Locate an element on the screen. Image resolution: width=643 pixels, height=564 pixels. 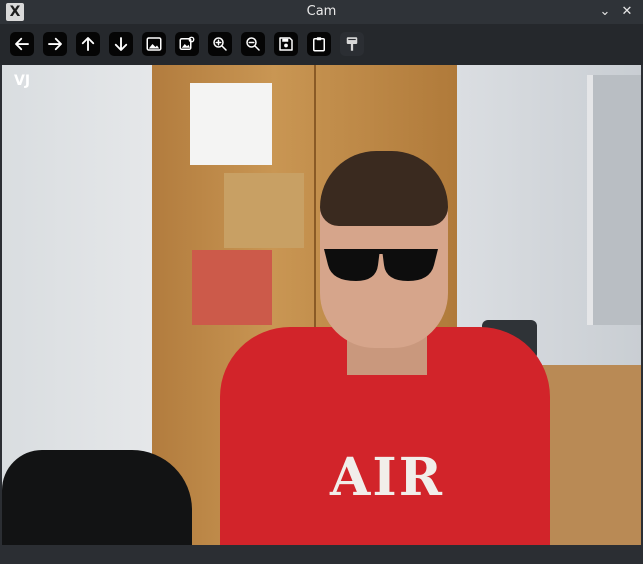
image-settings-icon is located at coordinates (187, 43).